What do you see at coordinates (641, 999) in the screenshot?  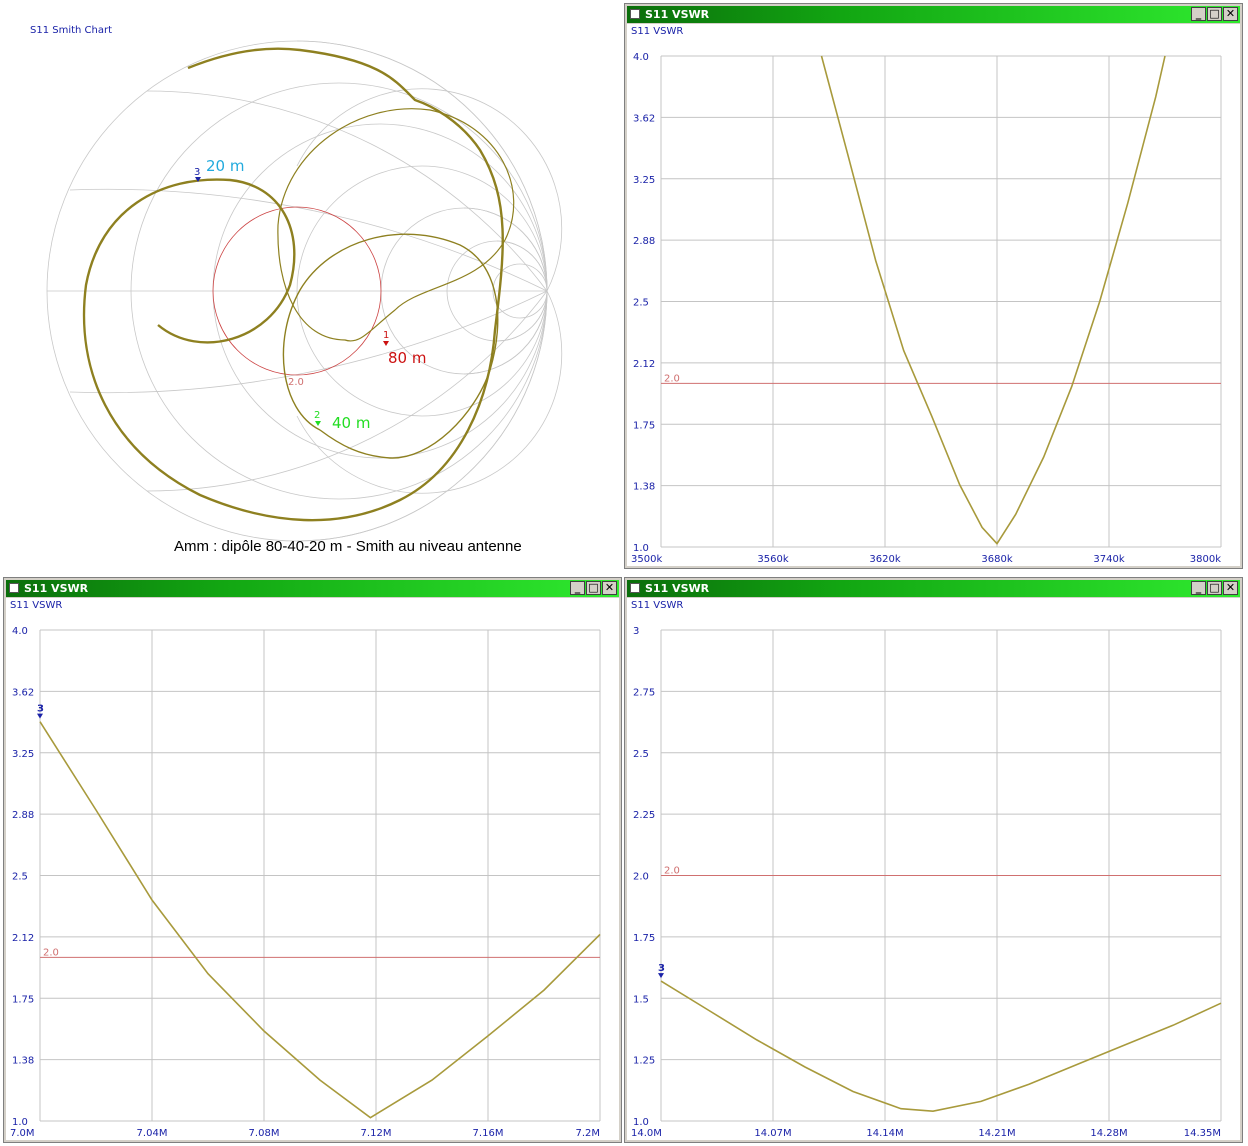 I see `y-tick-label: 1.5` at bounding box center [641, 999].